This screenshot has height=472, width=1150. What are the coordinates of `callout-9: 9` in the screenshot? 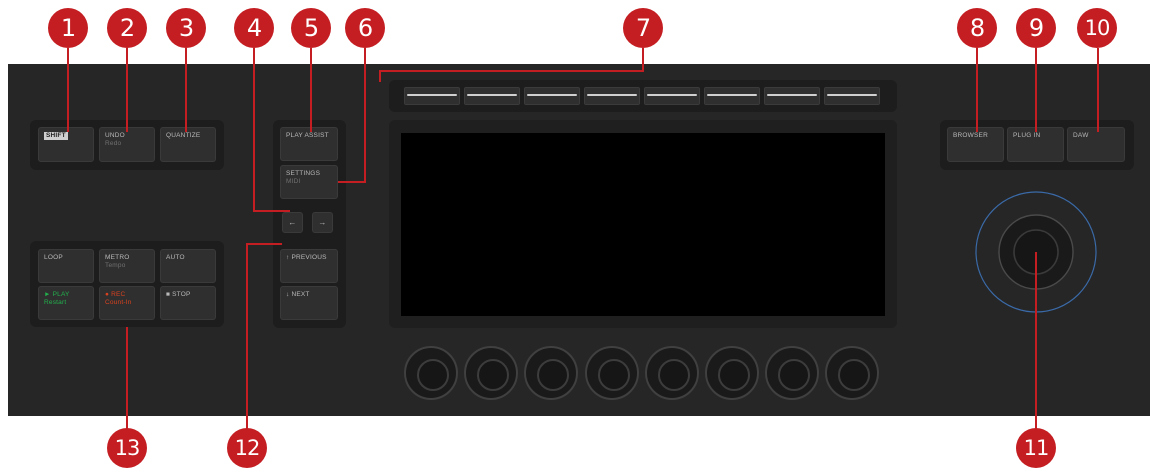 It's located at (1036, 28).